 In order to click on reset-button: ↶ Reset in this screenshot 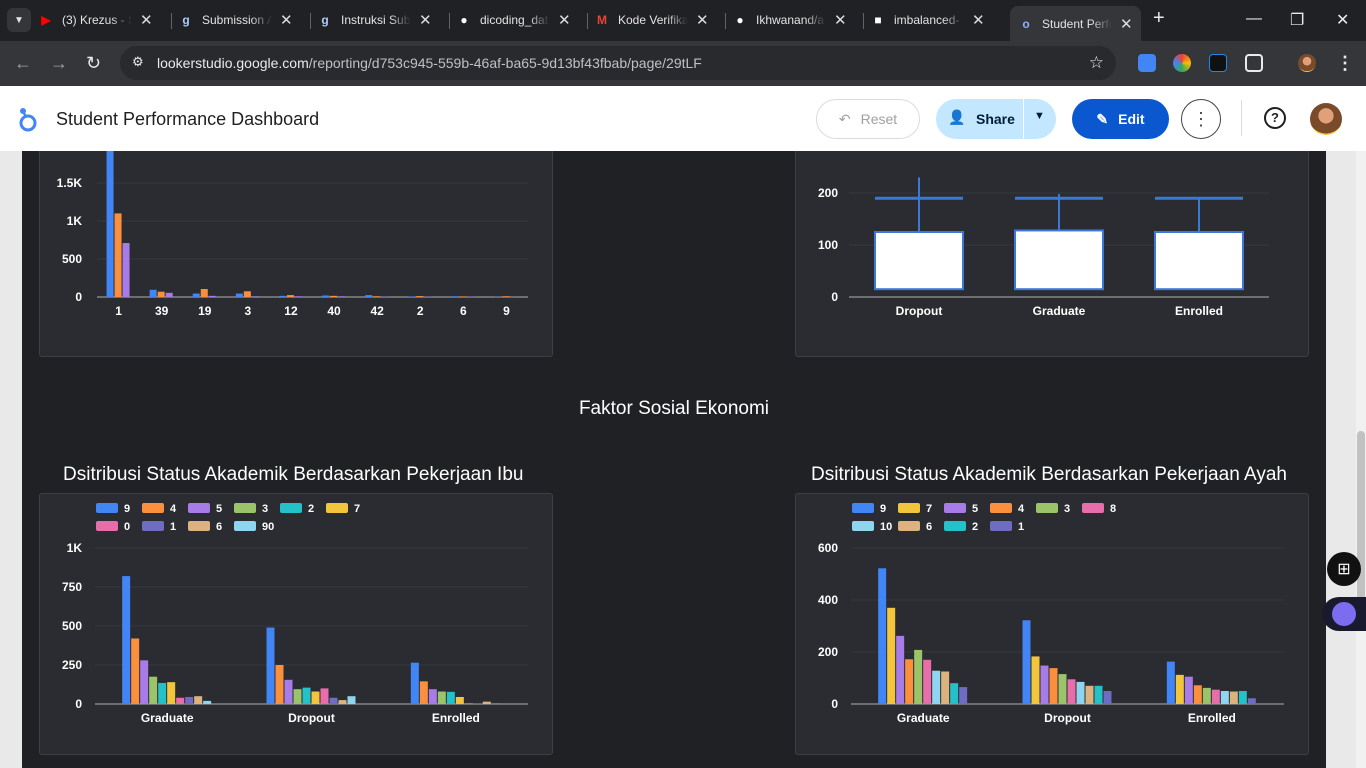, I will do `click(868, 119)`.